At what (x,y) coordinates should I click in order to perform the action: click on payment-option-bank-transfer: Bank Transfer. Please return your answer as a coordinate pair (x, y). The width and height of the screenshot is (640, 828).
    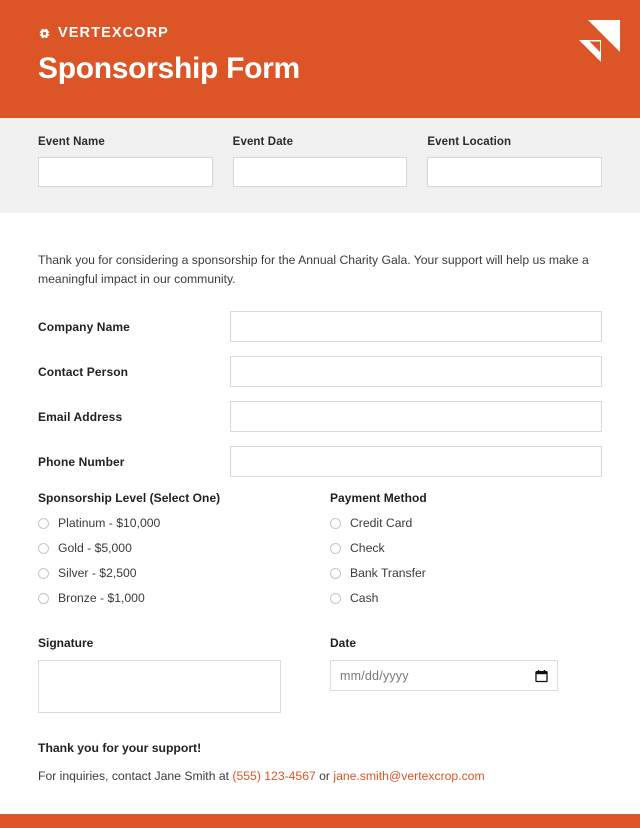
    Looking at the image, I should click on (466, 573).